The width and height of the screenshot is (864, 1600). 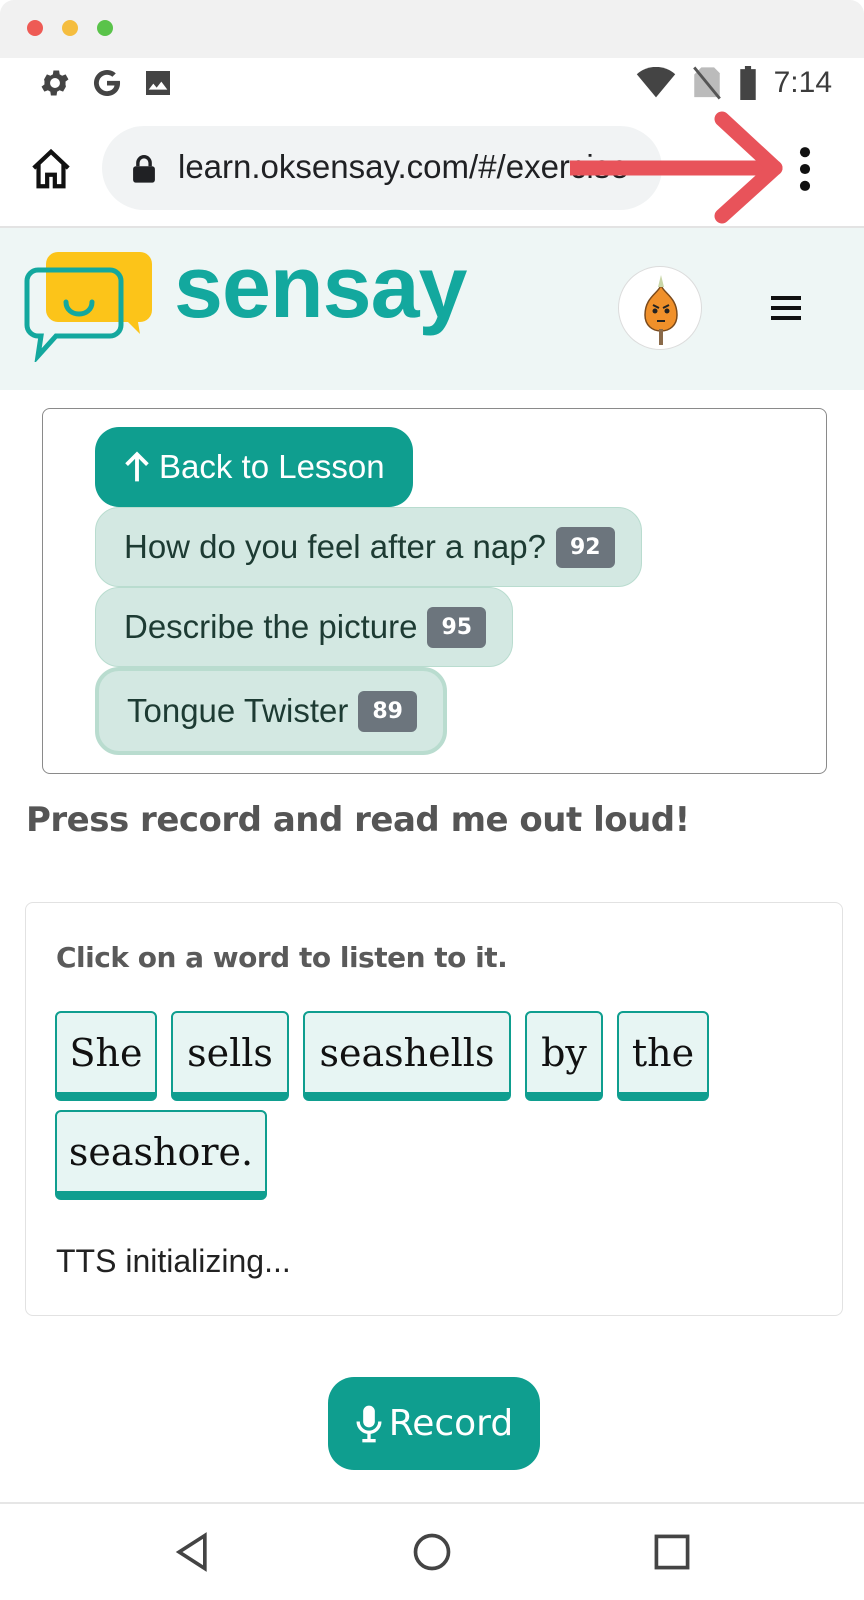 What do you see at coordinates (805, 169) in the screenshot?
I see `more-options-icon` at bounding box center [805, 169].